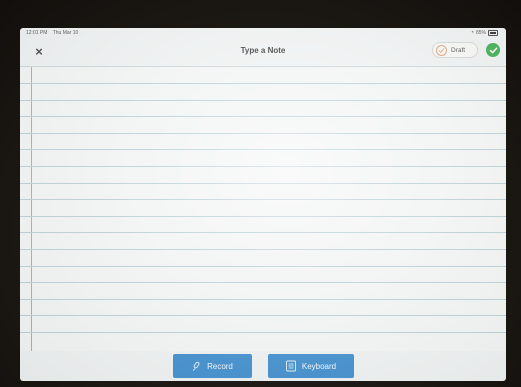  Describe the element at coordinates (263, 52) in the screenshot. I see `navigation-bar: × Type a Note Draft` at that location.